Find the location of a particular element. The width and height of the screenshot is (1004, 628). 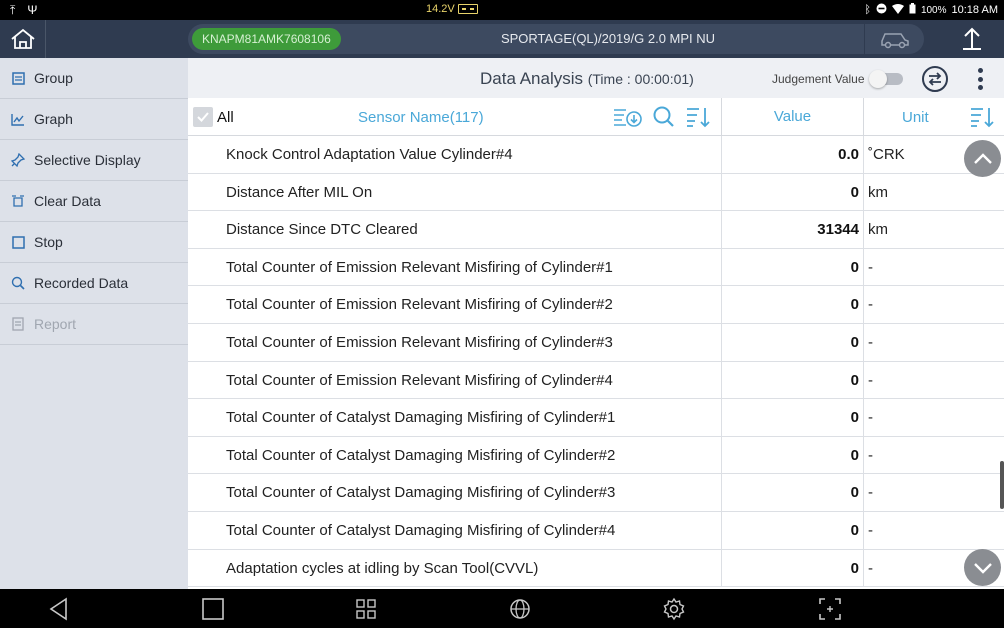

battery-percent: 100% is located at coordinates (933, 10).